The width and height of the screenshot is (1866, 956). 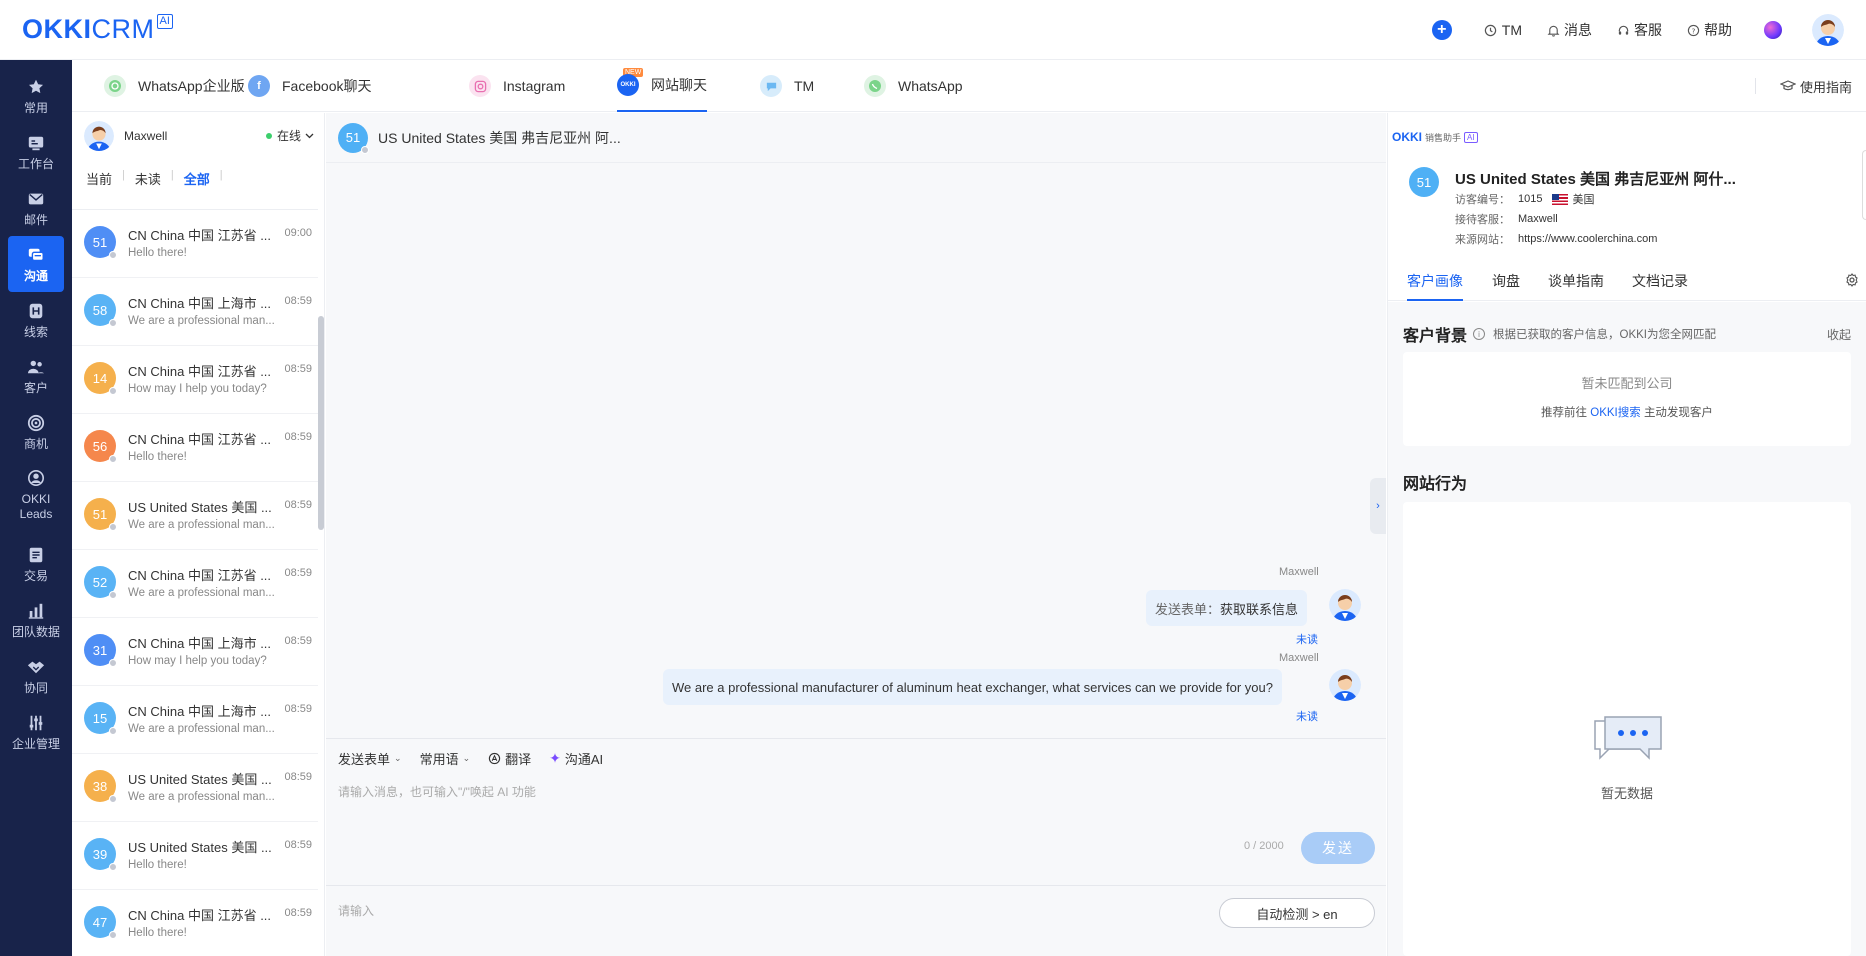 What do you see at coordinates (1503, 30) in the screenshot?
I see `tm-button: TM` at bounding box center [1503, 30].